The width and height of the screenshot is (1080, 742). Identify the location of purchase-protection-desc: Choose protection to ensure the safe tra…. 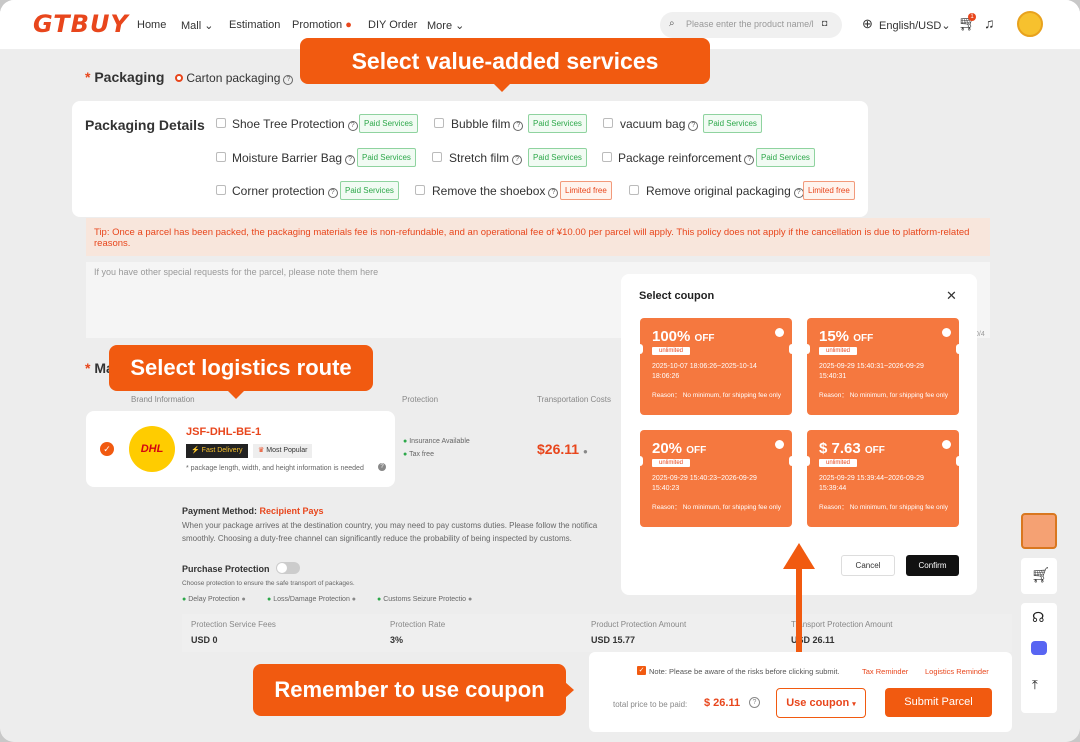
(268, 583).